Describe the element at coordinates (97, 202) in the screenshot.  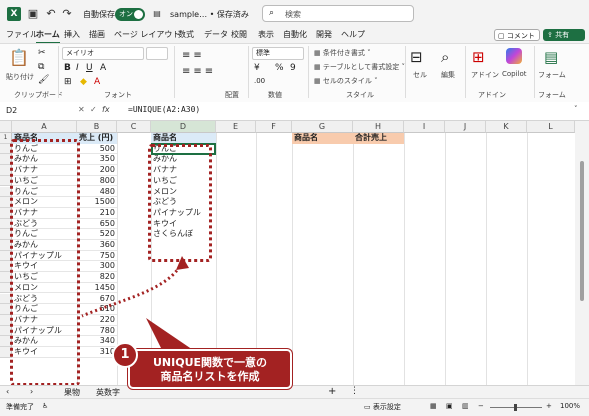
I see `cell-sales: 1500` at that location.